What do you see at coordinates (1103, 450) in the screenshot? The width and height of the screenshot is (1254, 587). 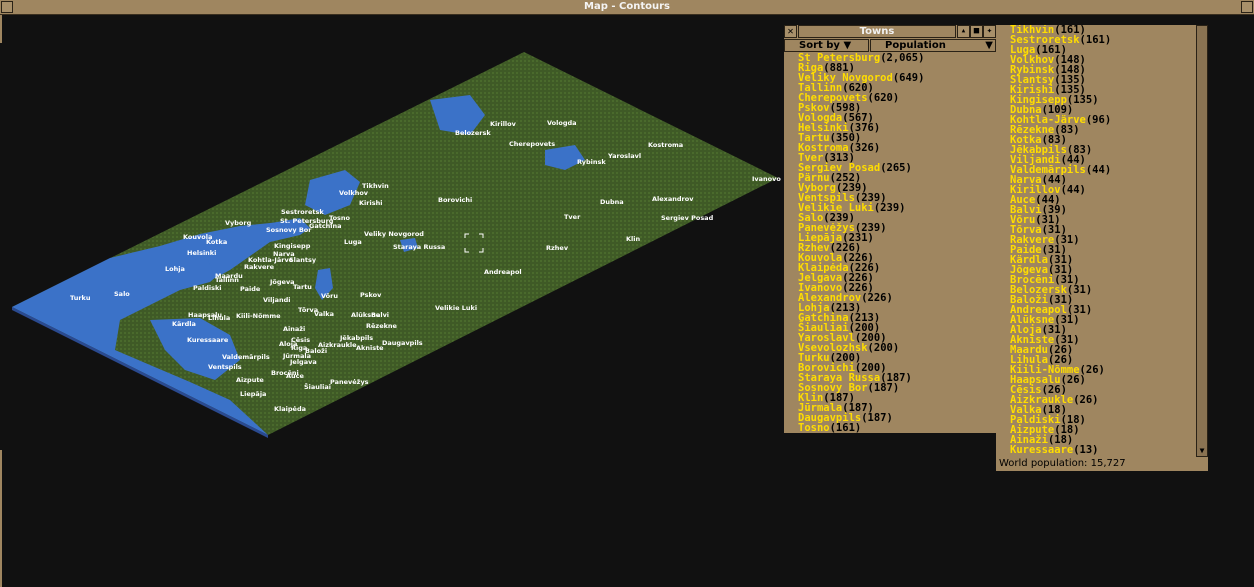 I see `town-list-item: Kuressaare(13)` at bounding box center [1103, 450].